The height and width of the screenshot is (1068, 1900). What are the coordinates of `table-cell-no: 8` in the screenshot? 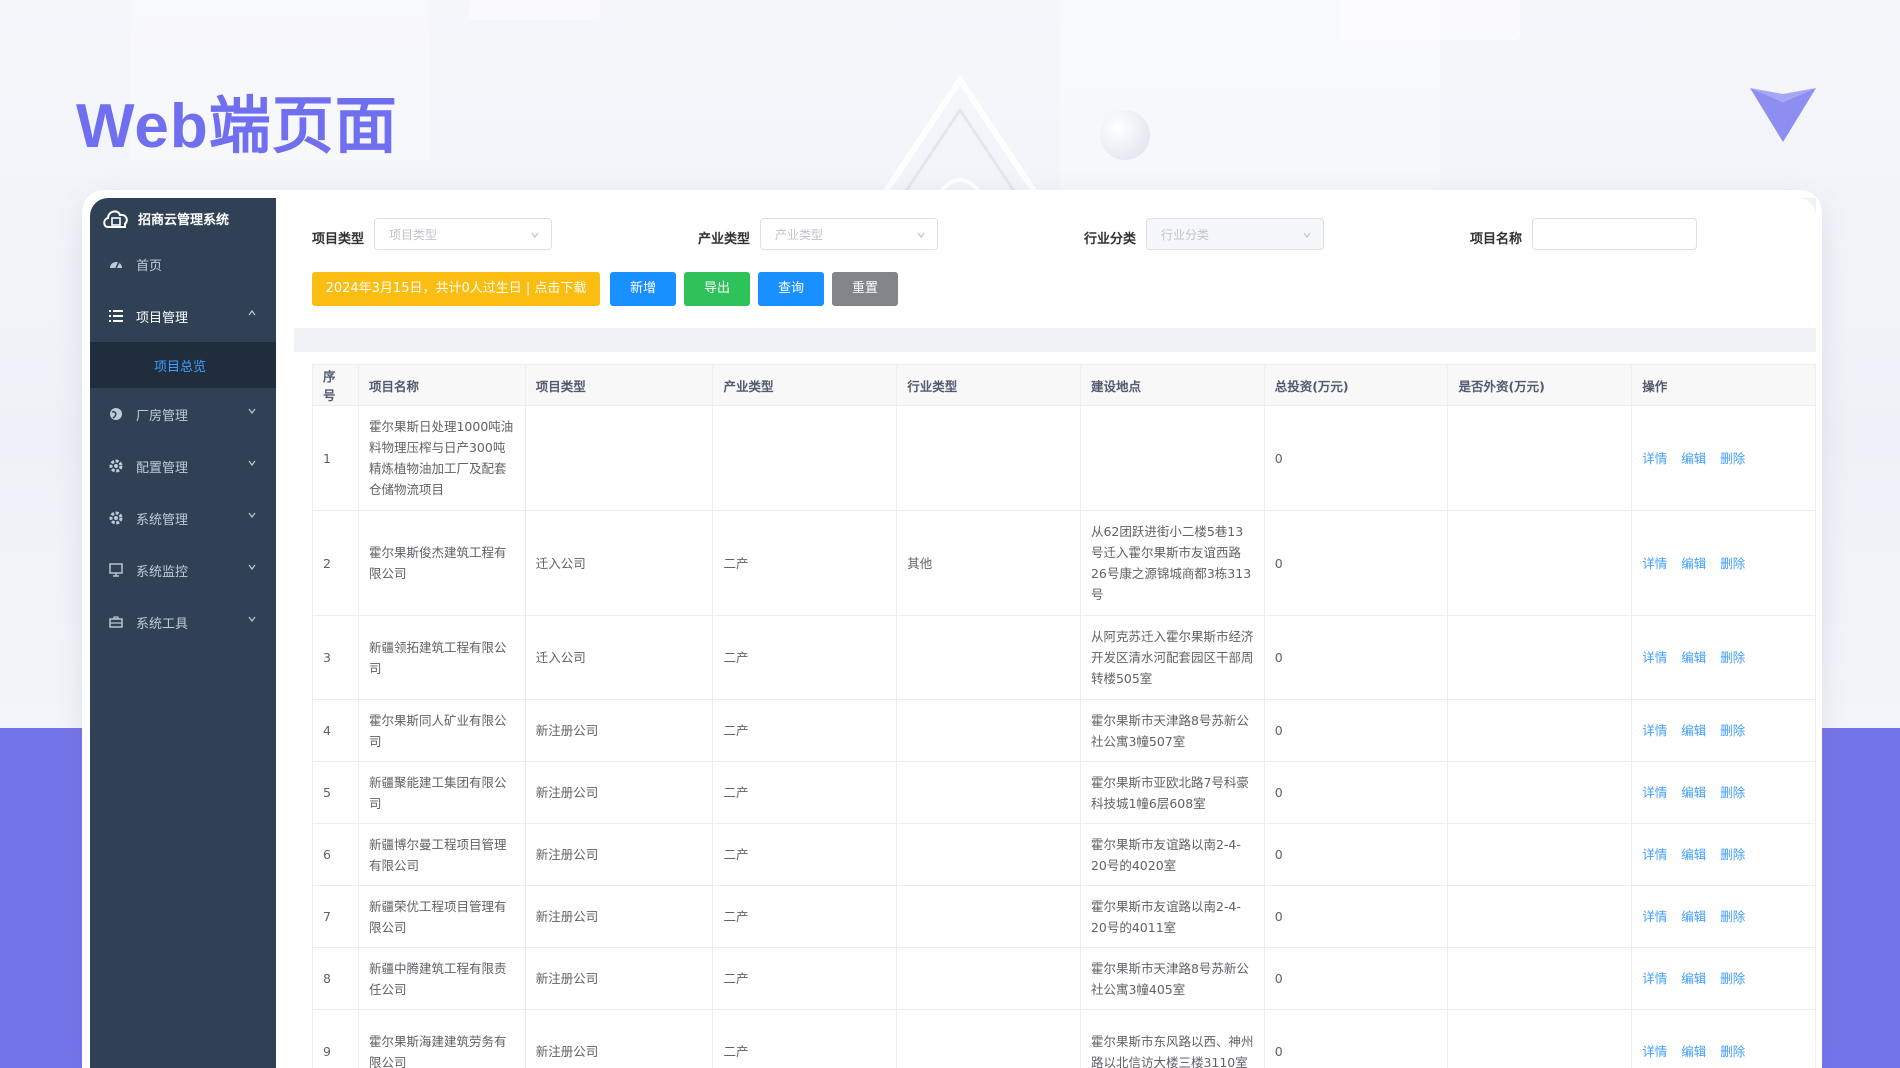 It's located at (335, 978).